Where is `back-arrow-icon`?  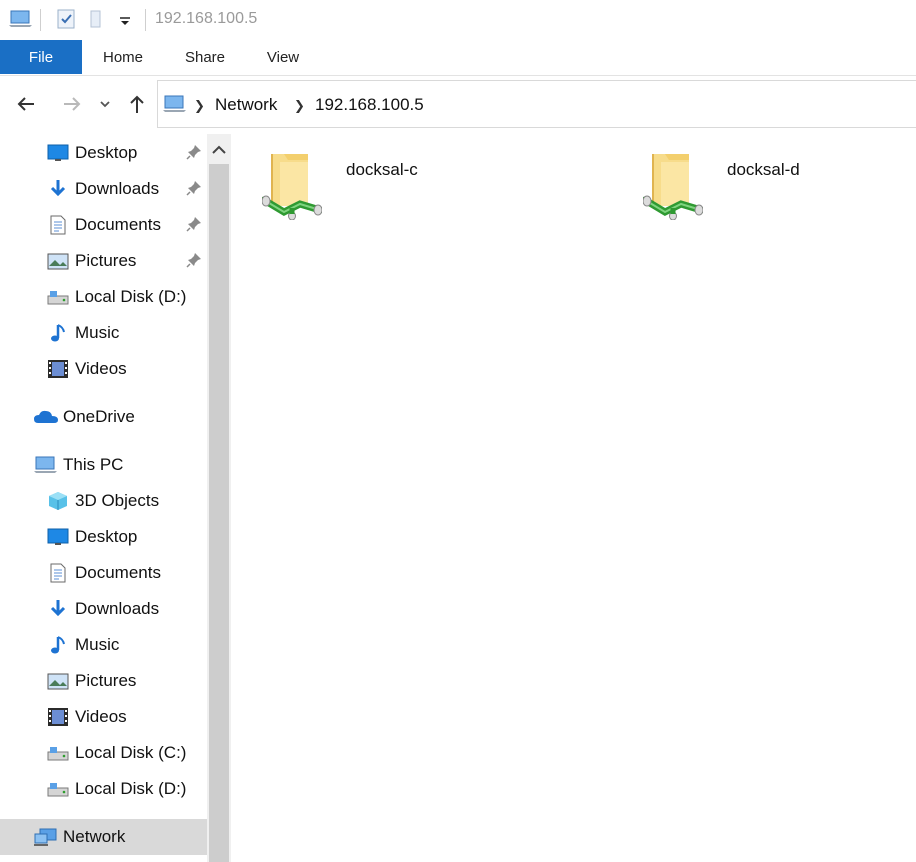
back-arrow-icon is located at coordinates (26, 104).